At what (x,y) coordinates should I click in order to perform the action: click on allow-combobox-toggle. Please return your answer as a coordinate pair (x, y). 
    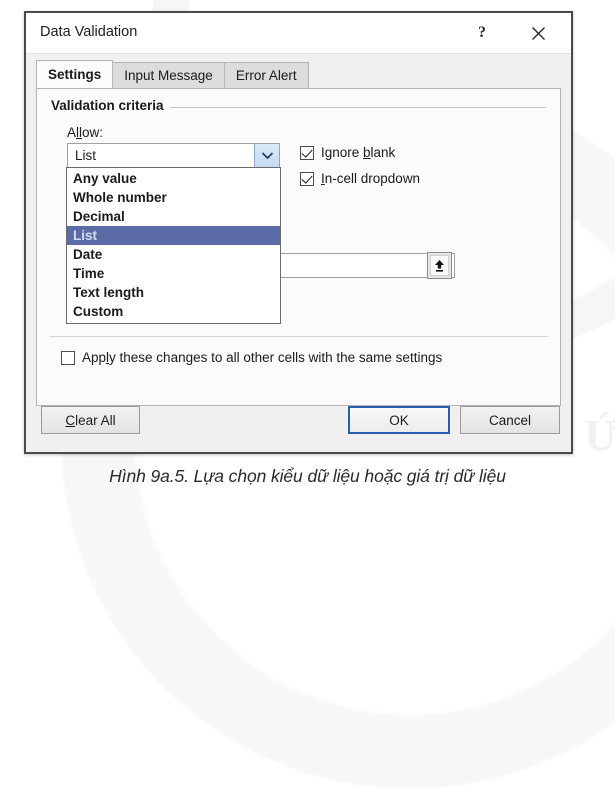
    Looking at the image, I should click on (266, 155).